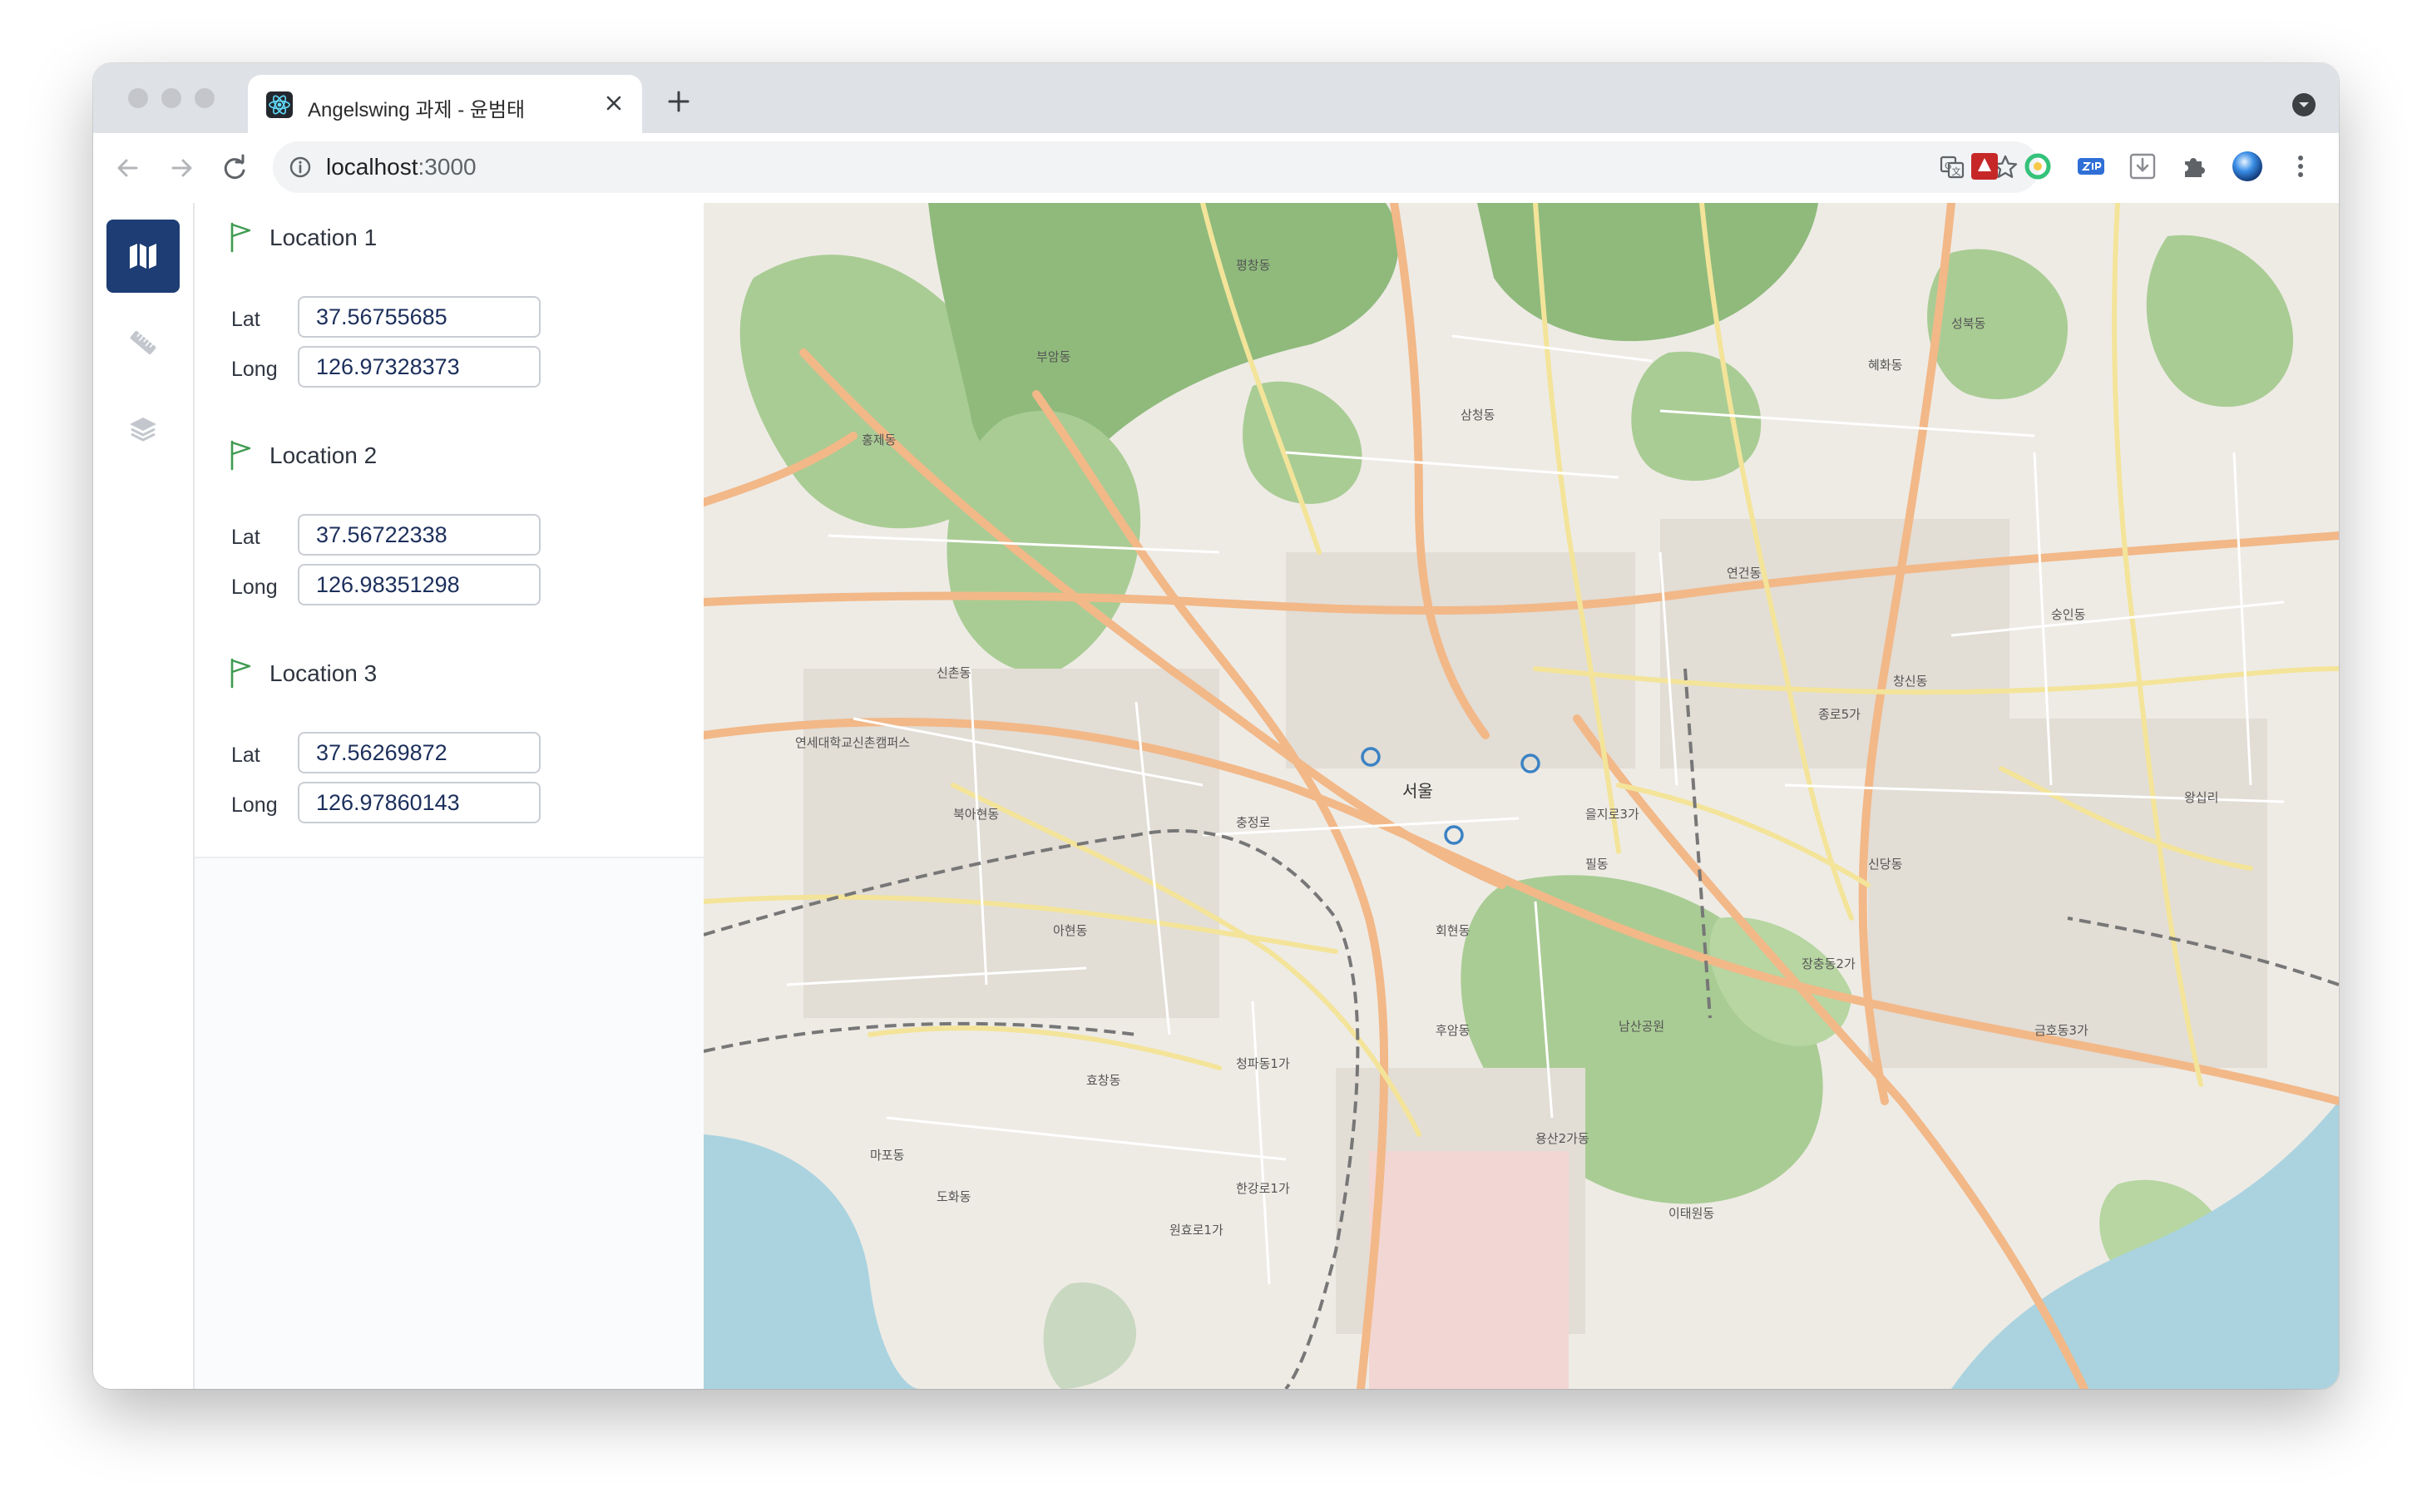 The width and height of the screenshot is (2432, 1512). I want to click on map-label: 마포동, so click(887, 1155).